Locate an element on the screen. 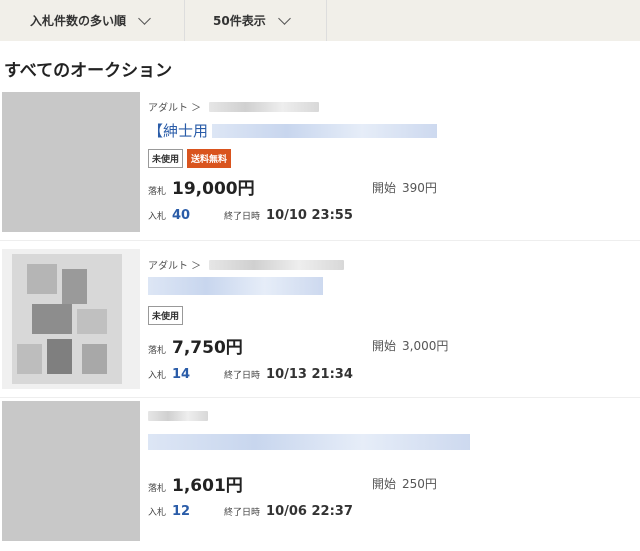 The height and width of the screenshot is (551, 640). item-badges: 未使用 送料無料 is located at coordinates (190, 158).